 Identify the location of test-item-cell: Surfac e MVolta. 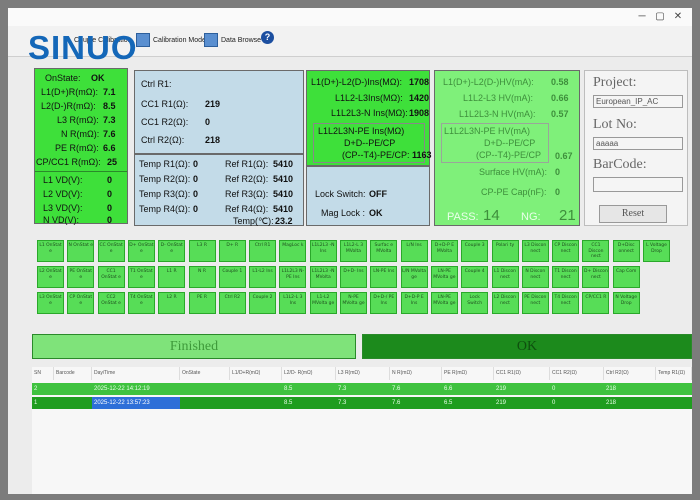
(384, 251).